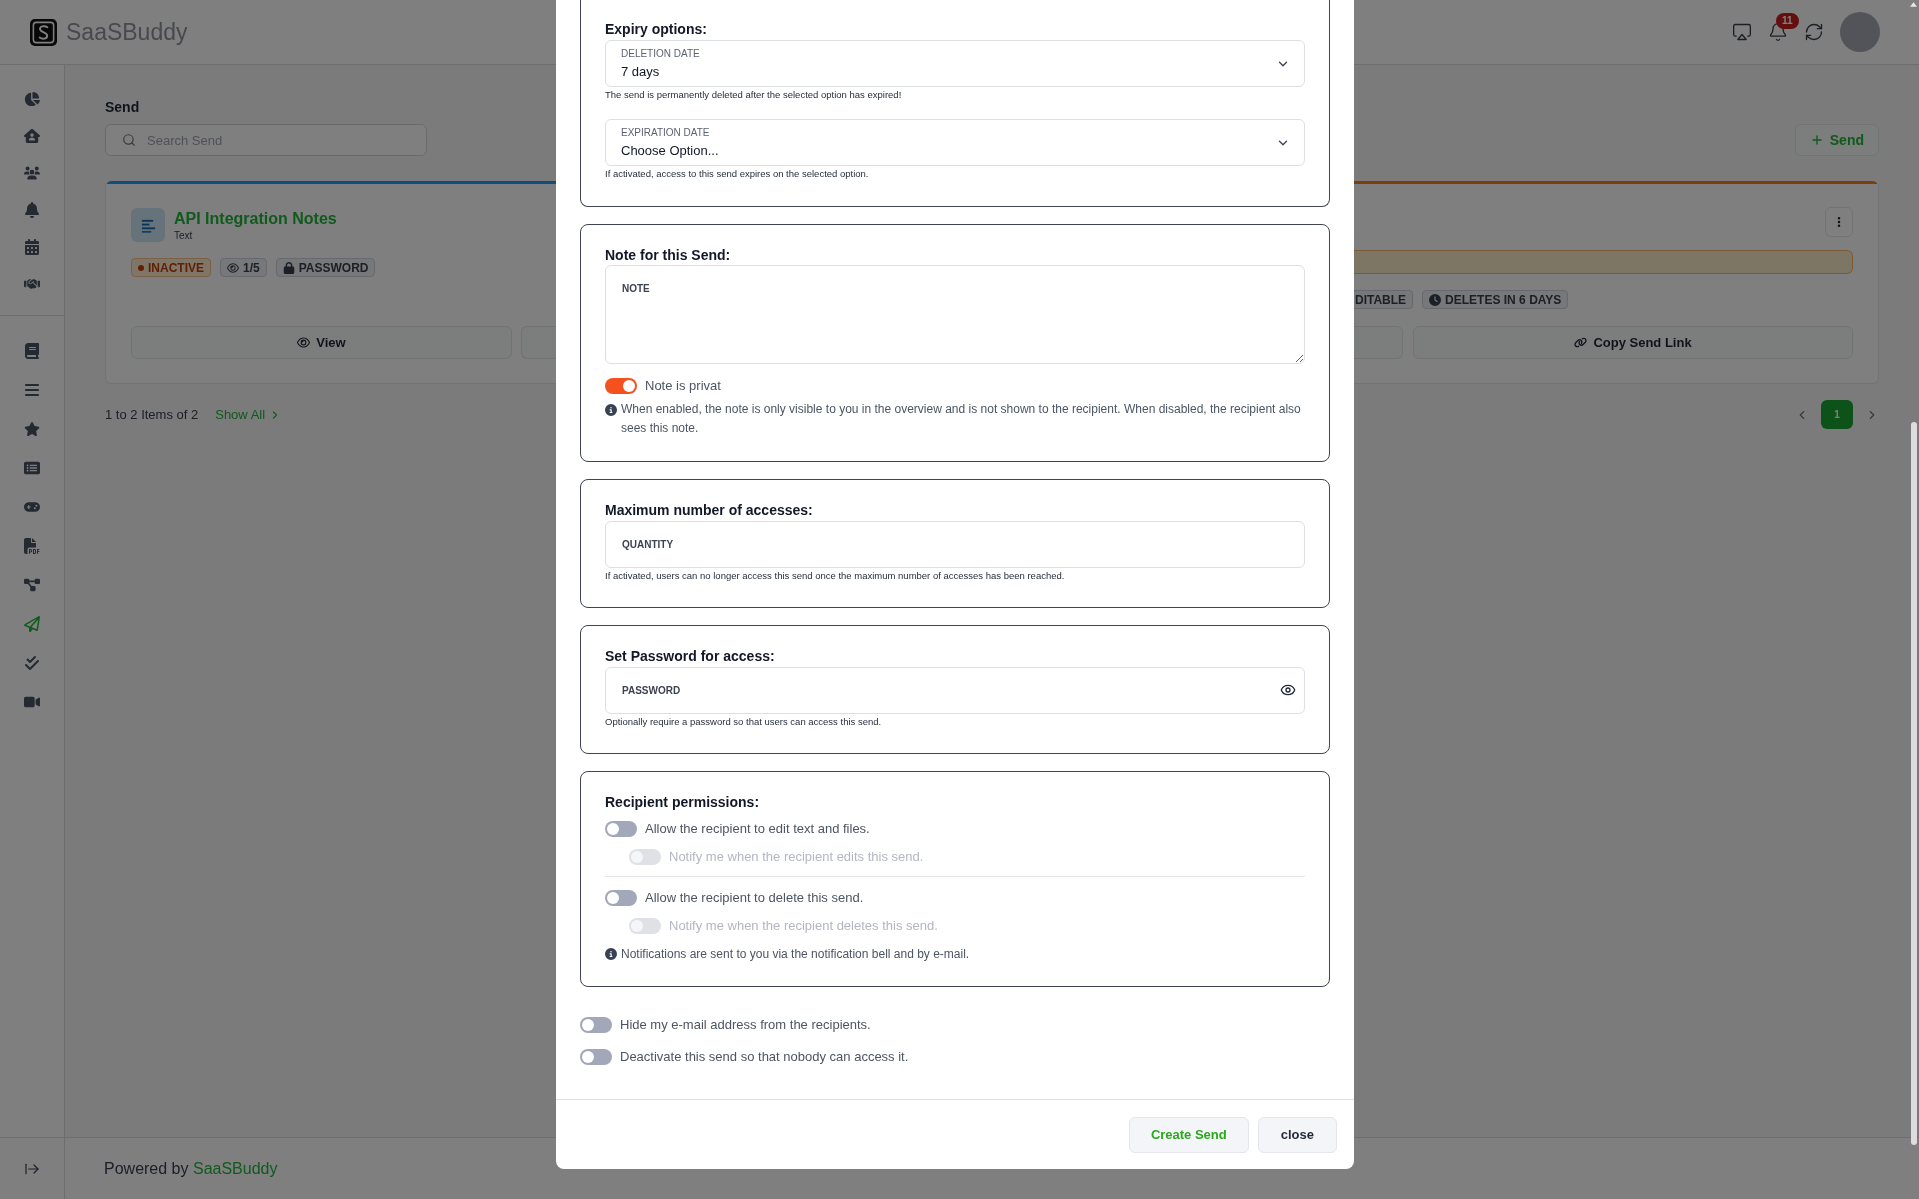  I want to click on toggle-label: Note is privat, so click(683, 386).